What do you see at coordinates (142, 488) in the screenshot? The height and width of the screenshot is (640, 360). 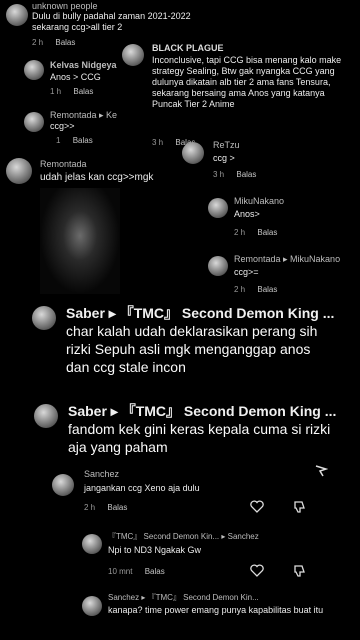 I see `comment-text: jangankan ccg Xeno aja dulu` at bounding box center [142, 488].